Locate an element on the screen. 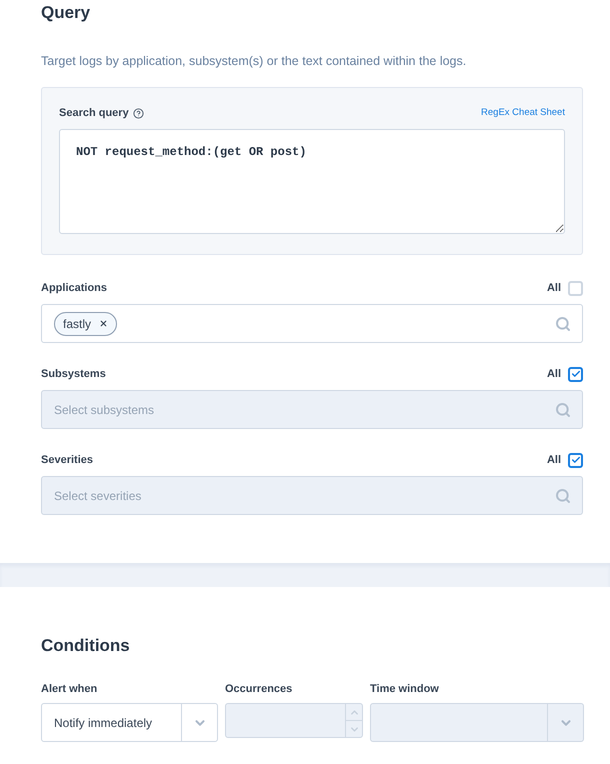 The width and height of the screenshot is (610, 764). dropdown-select: Notify immediately is located at coordinates (129, 722).